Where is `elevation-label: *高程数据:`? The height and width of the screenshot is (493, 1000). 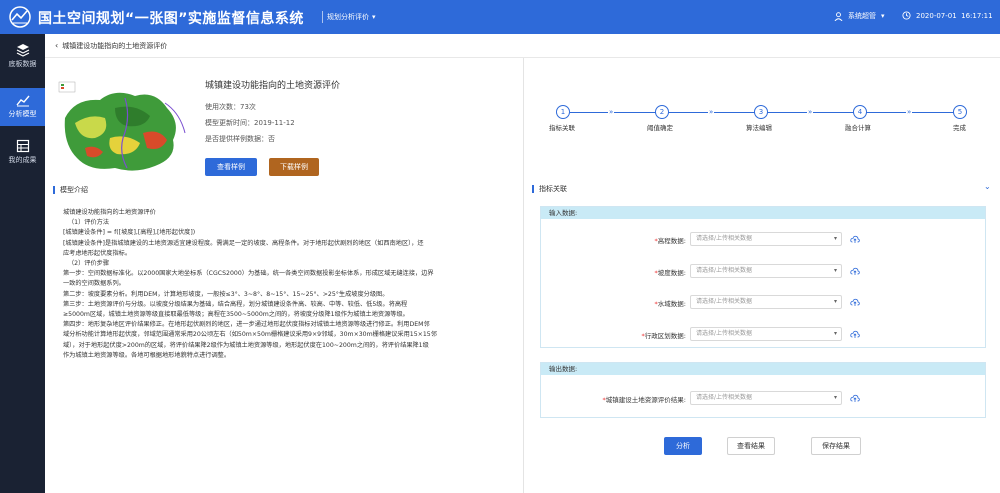 elevation-label: *高程数据: is located at coordinates (670, 241).